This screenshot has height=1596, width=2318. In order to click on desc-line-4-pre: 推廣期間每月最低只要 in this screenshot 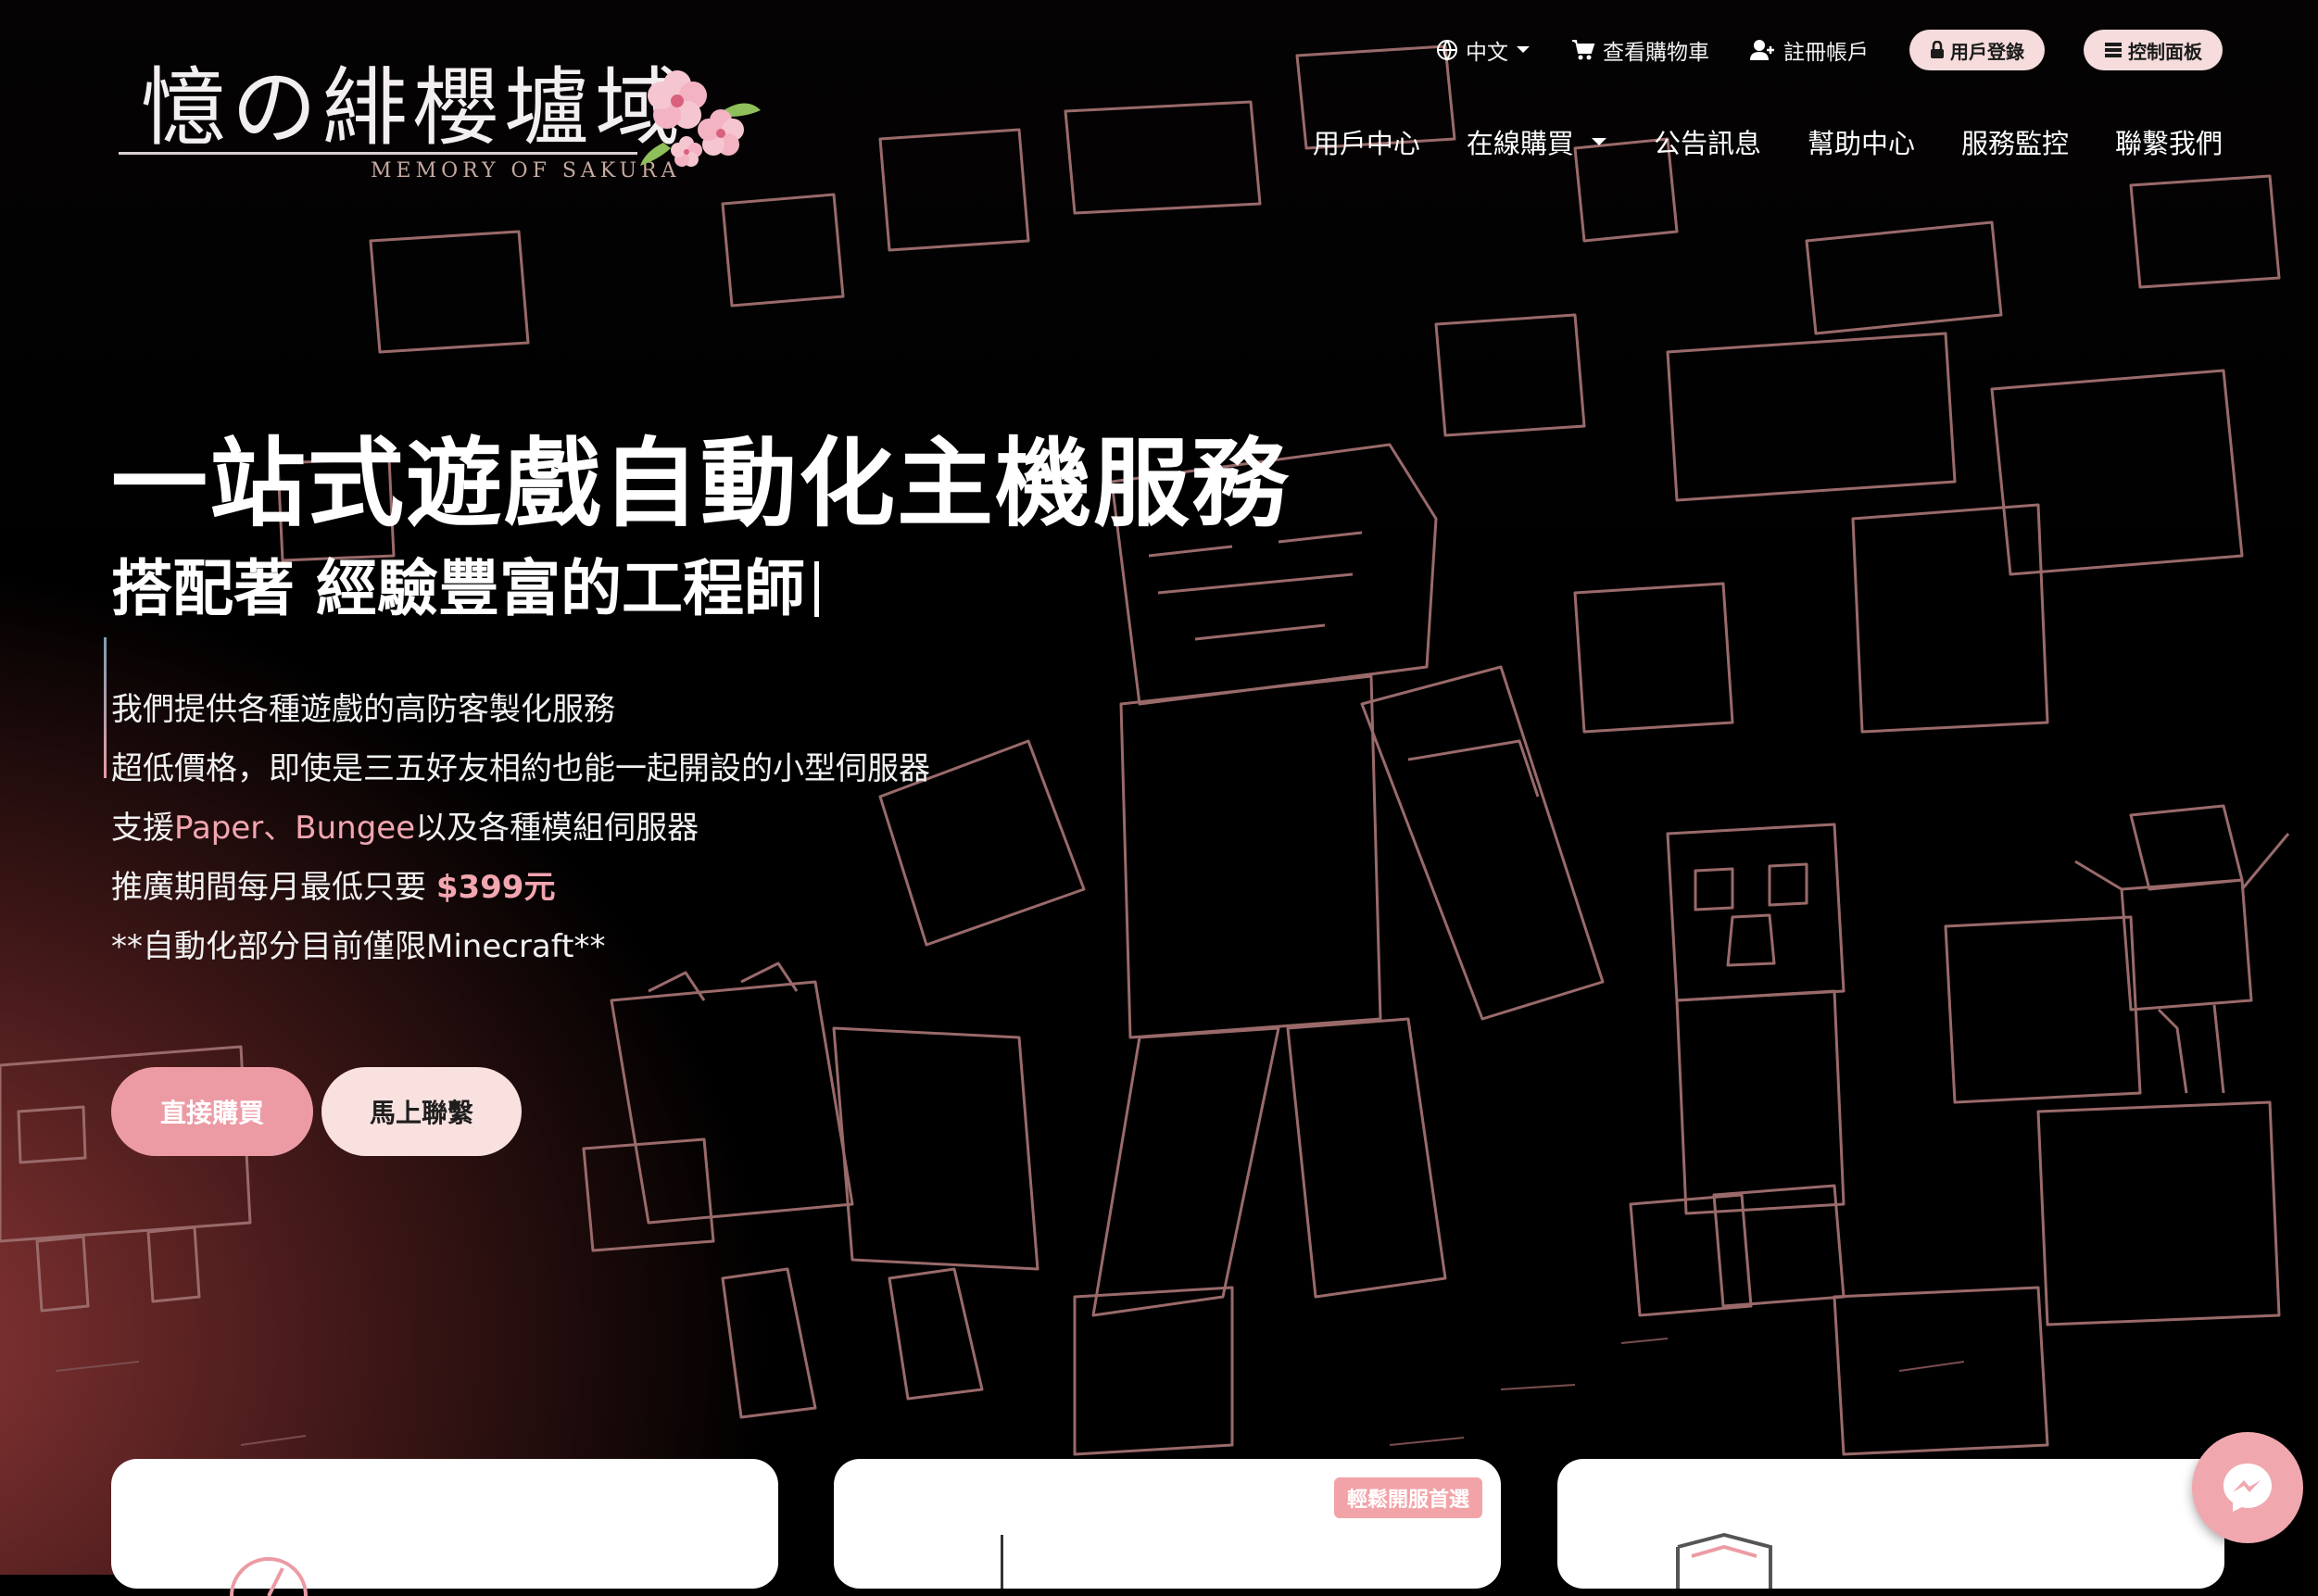, I will do `click(273, 887)`.